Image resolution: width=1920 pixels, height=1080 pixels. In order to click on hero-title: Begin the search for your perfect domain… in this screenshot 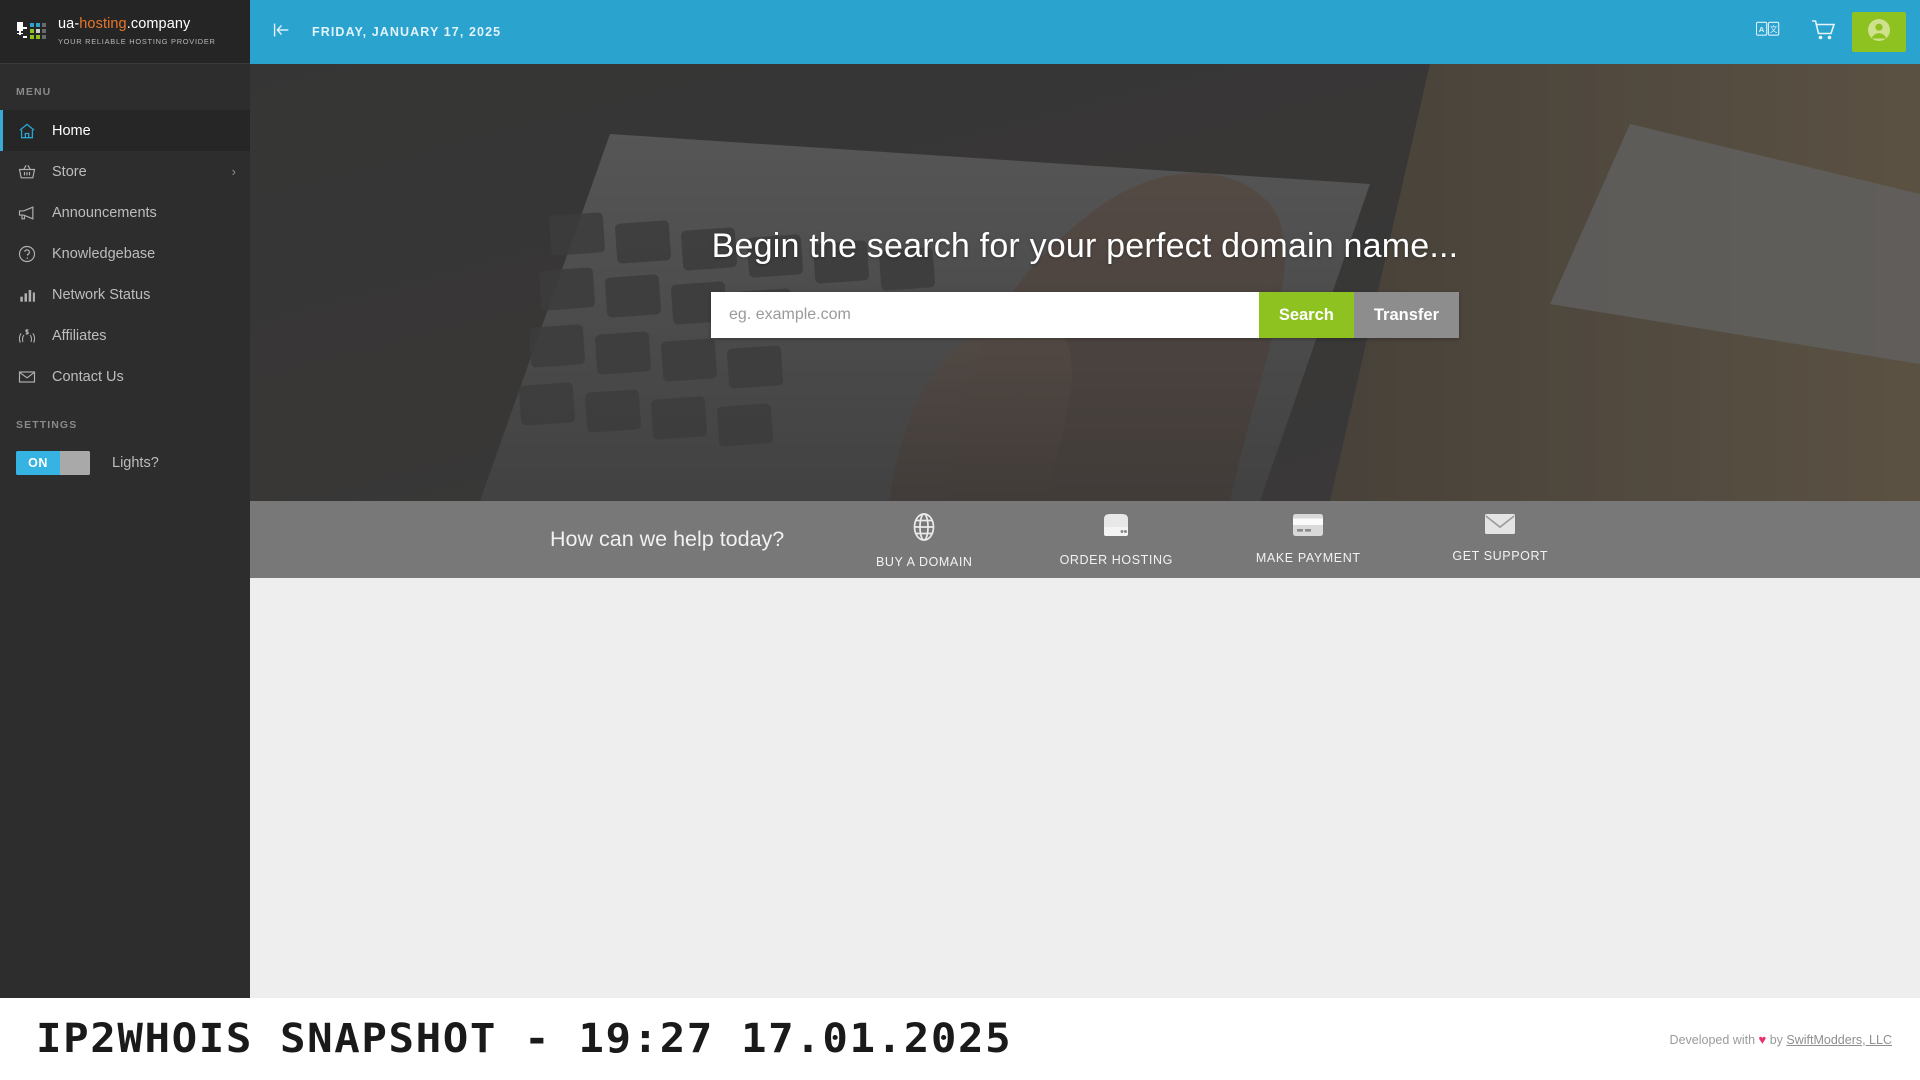, I will do `click(1085, 246)`.